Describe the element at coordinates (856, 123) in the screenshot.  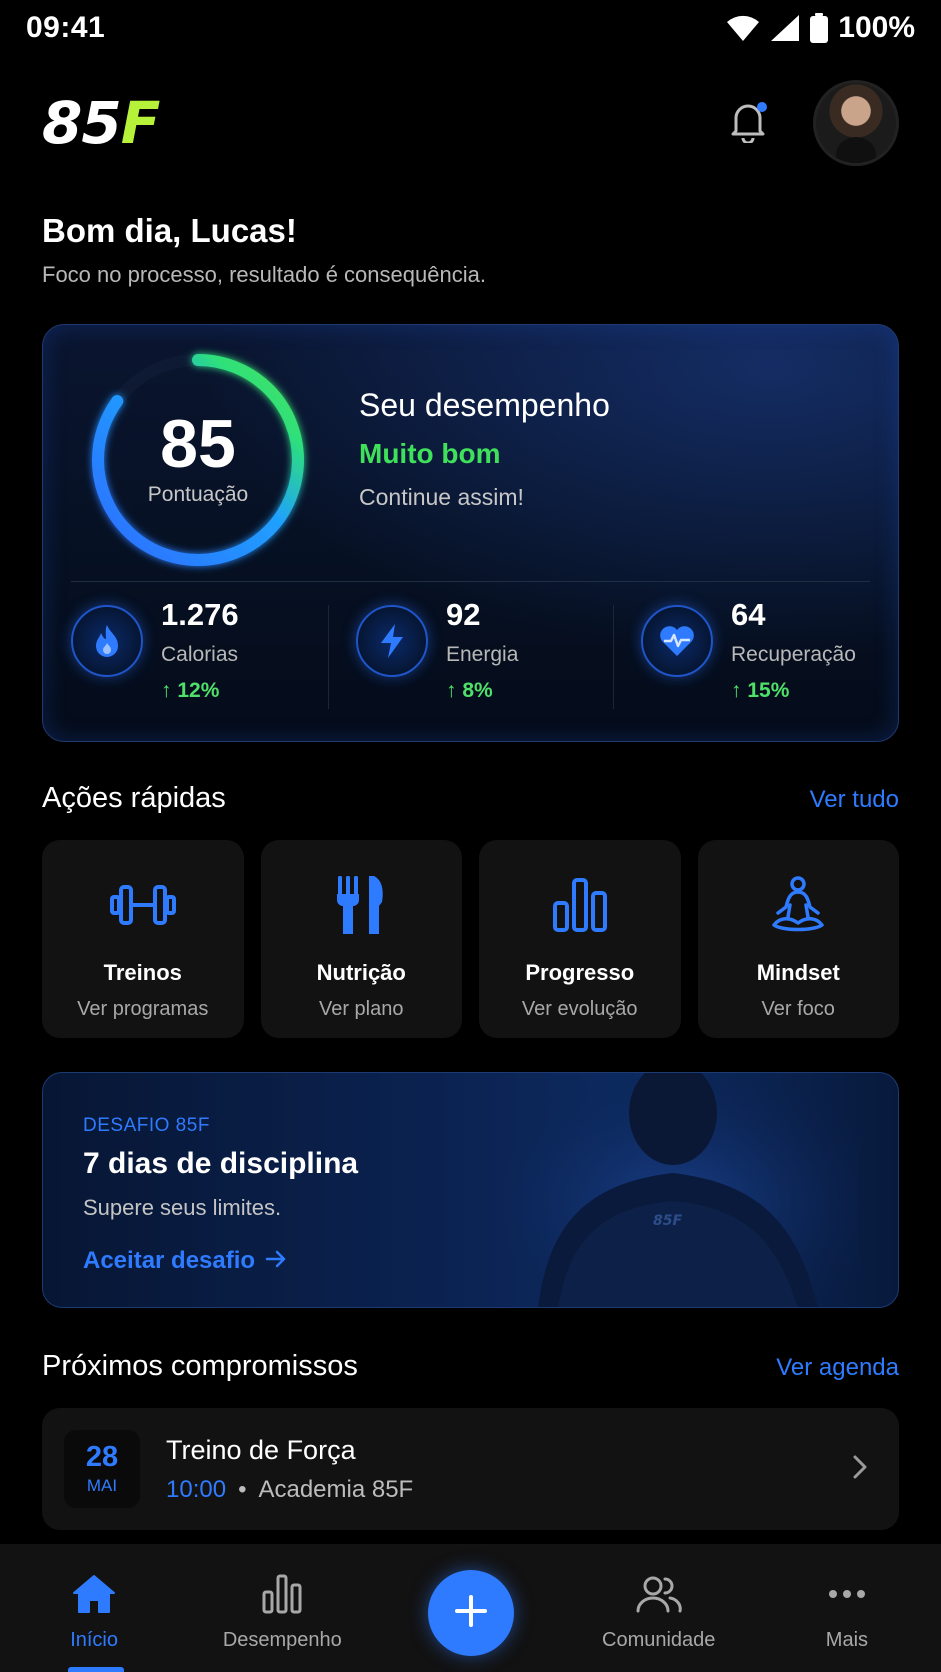
I see `user-avatar` at that location.